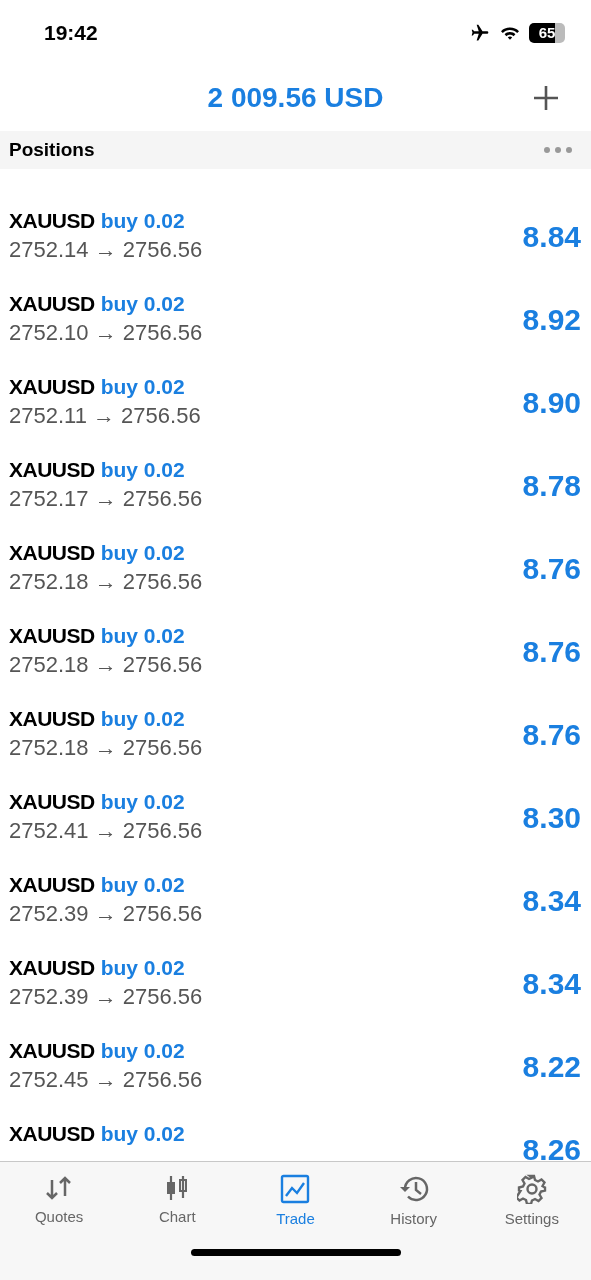  What do you see at coordinates (71, 32) in the screenshot?
I see `status-time: 19:42` at bounding box center [71, 32].